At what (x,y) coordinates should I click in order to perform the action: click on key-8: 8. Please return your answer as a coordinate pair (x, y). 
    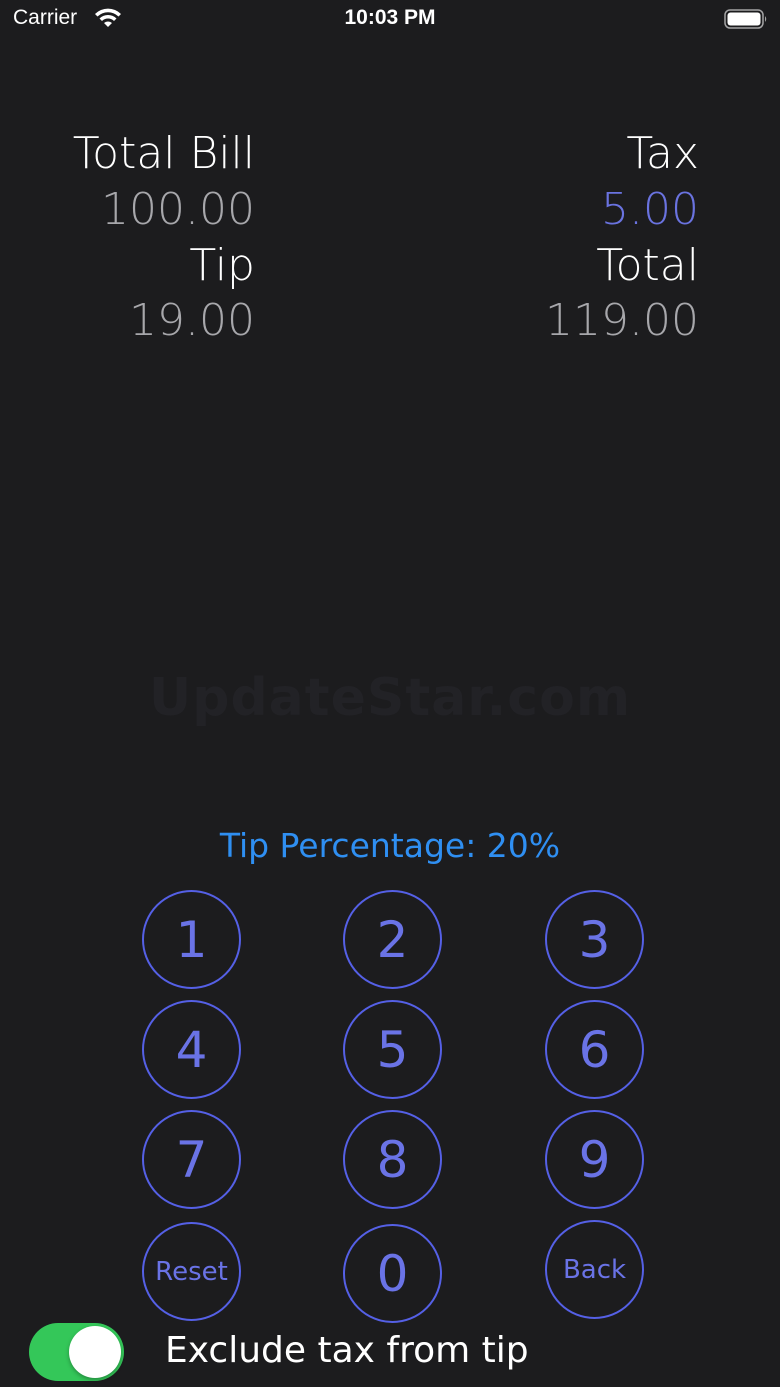
    Looking at the image, I should click on (392, 1159).